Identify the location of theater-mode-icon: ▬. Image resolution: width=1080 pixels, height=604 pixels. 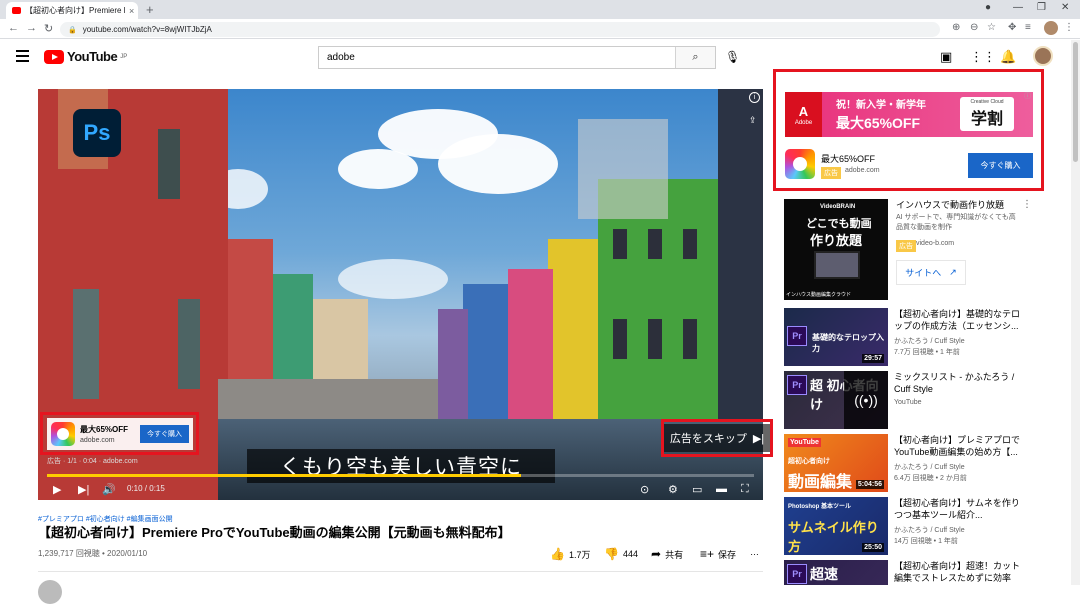
(721, 489).